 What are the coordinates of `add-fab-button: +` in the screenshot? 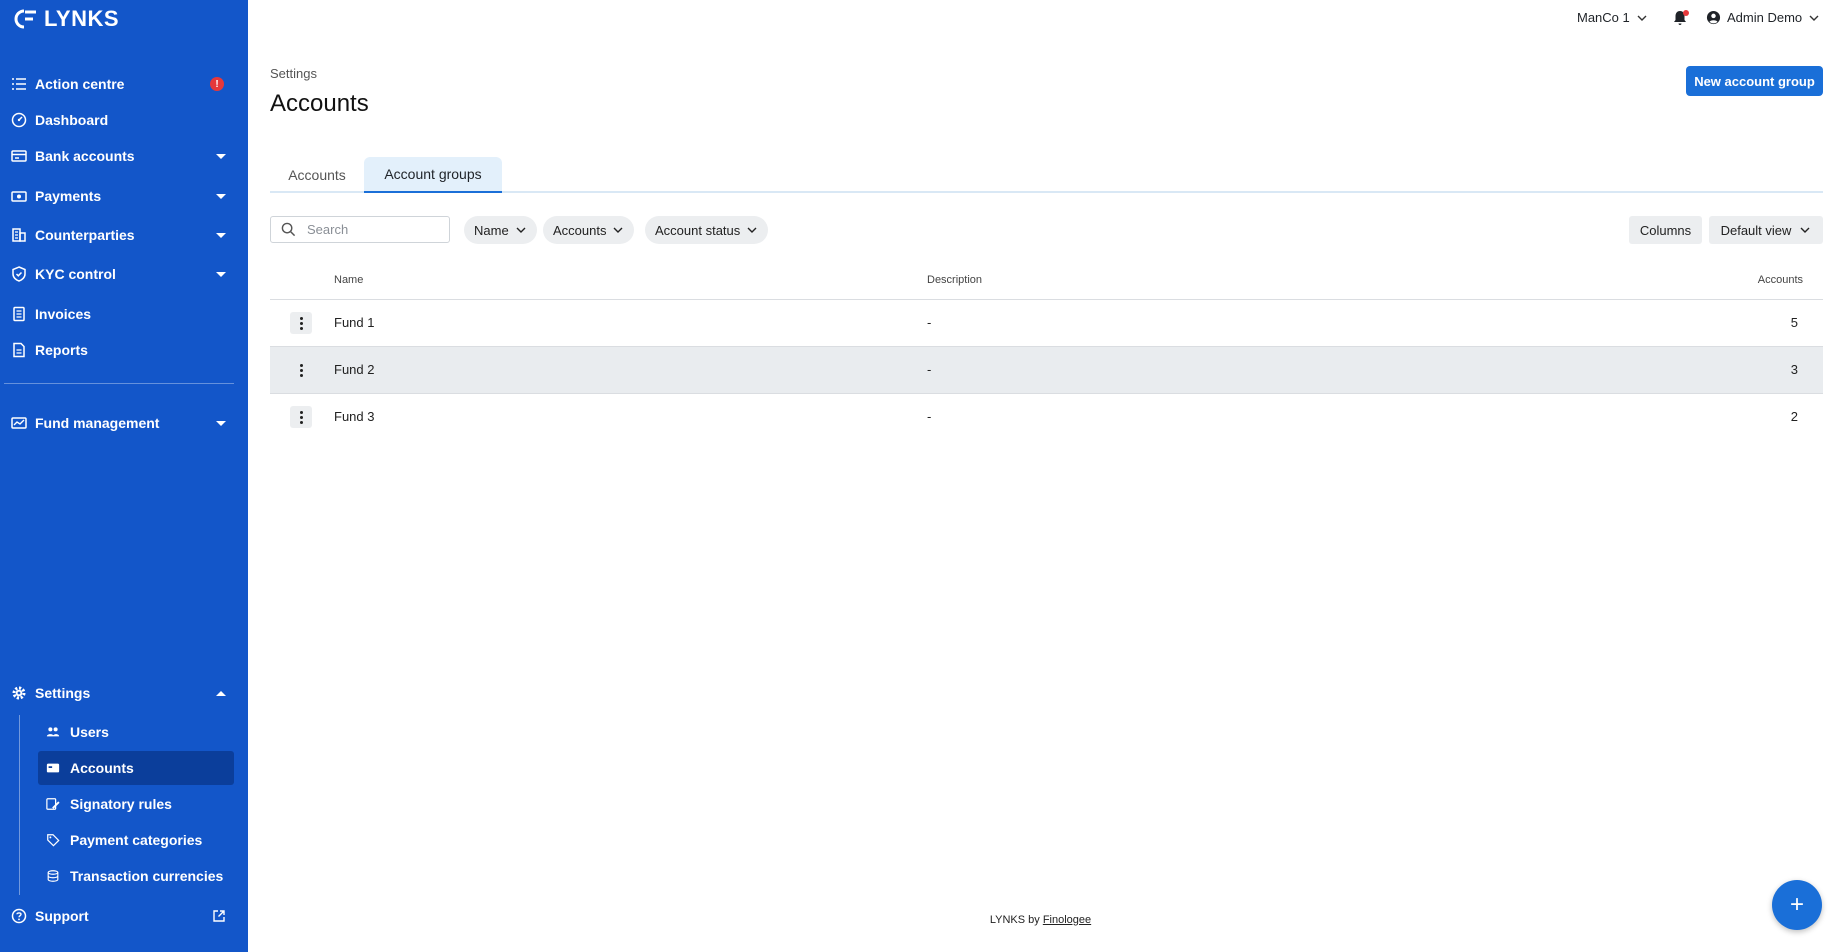 It's located at (1797, 905).